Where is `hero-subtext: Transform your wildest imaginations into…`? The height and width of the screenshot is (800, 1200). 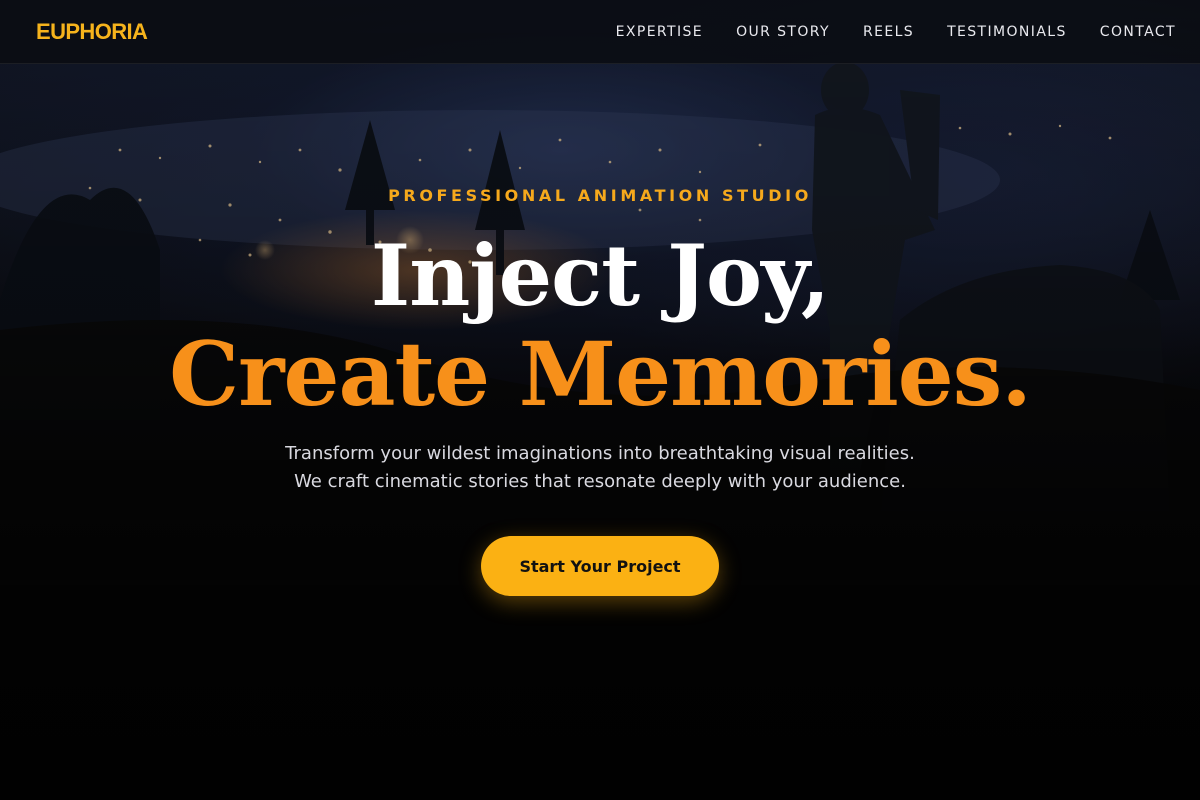 hero-subtext: Transform your wildest imaginations into… is located at coordinates (600, 468).